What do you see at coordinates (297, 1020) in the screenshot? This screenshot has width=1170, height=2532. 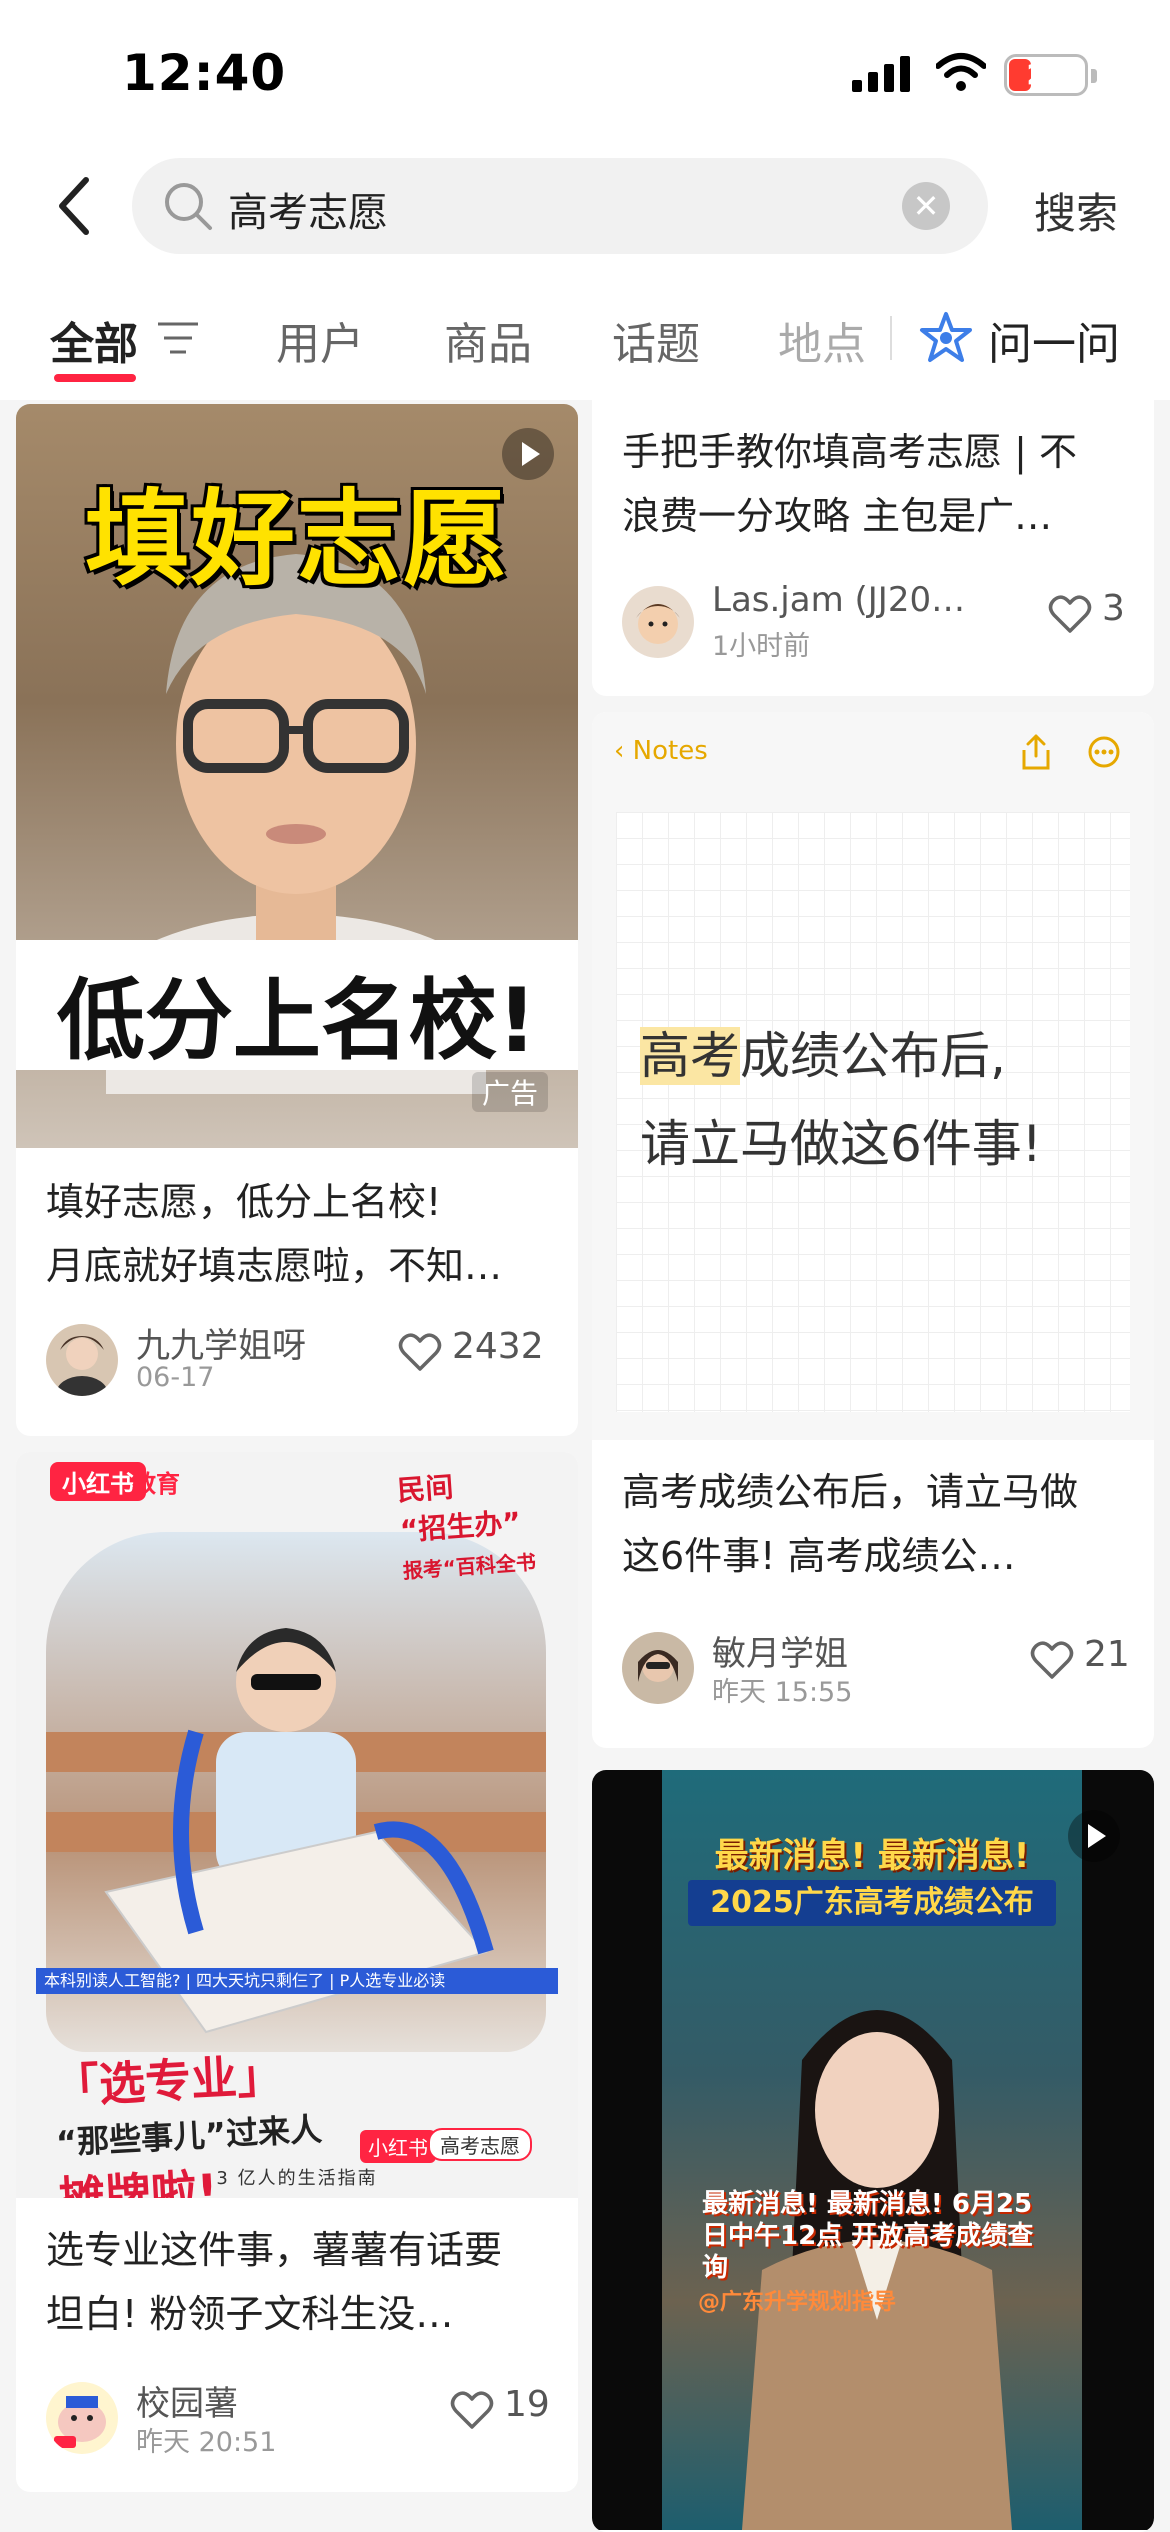 I see `cover-banner-text: 低分上名校!` at bounding box center [297, 1020].